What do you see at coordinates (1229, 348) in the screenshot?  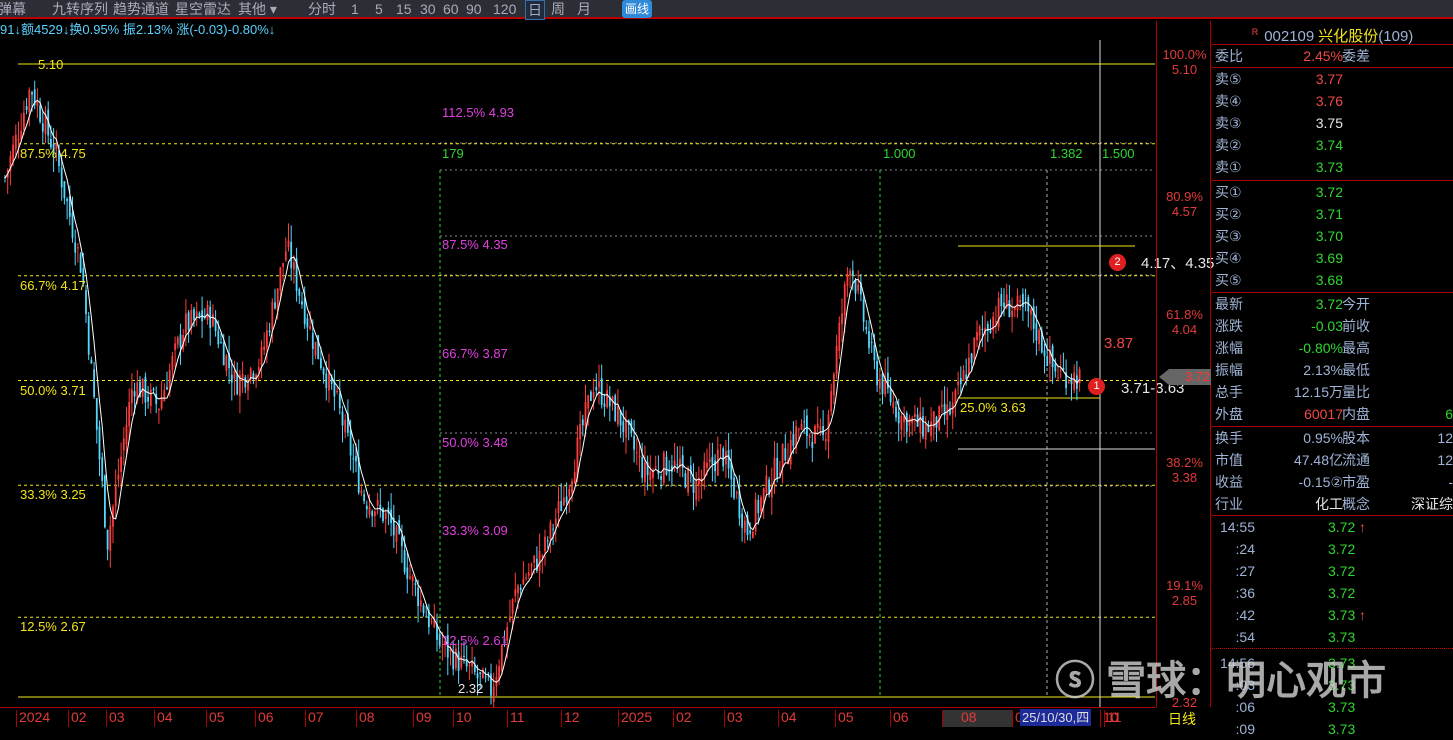 I see `row-label: 涨幅` at bounding box center [1229, 348].